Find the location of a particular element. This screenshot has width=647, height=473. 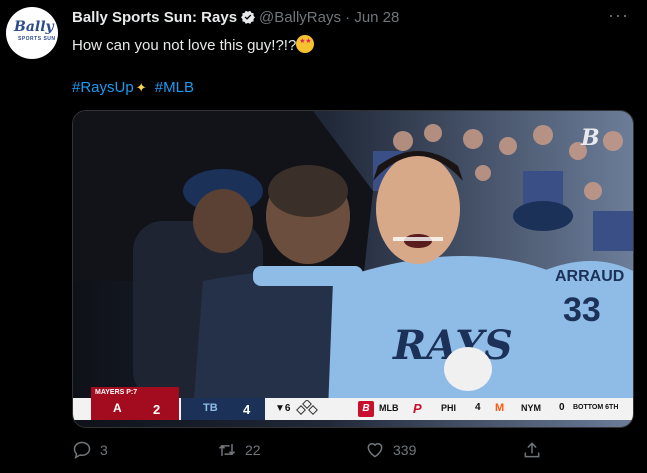

jersey-back-name: ARRAUD is located at coordinates (589, 276).